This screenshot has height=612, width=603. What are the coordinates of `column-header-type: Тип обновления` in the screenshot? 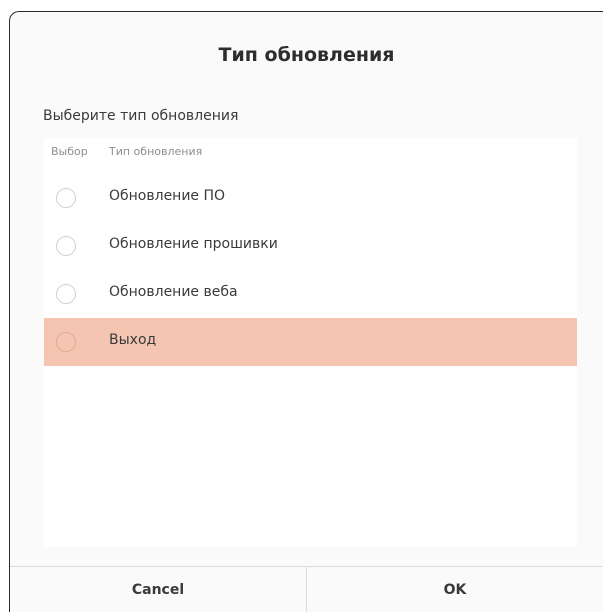 It's located at (155, 151).